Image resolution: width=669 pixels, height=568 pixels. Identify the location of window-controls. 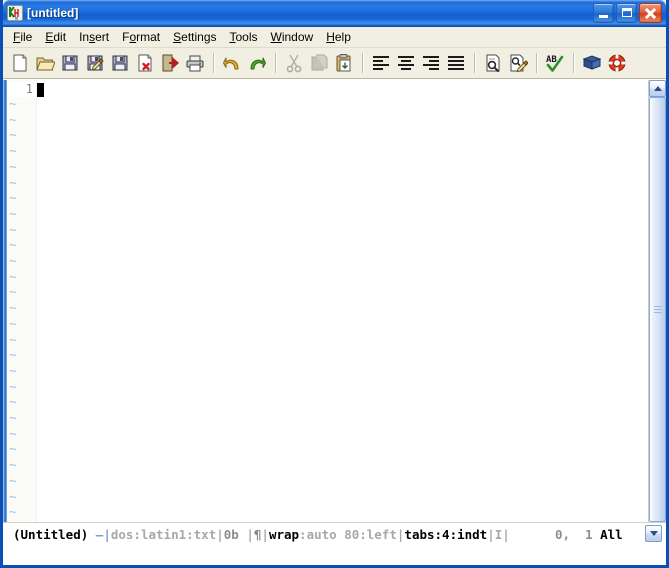
(627, 13).